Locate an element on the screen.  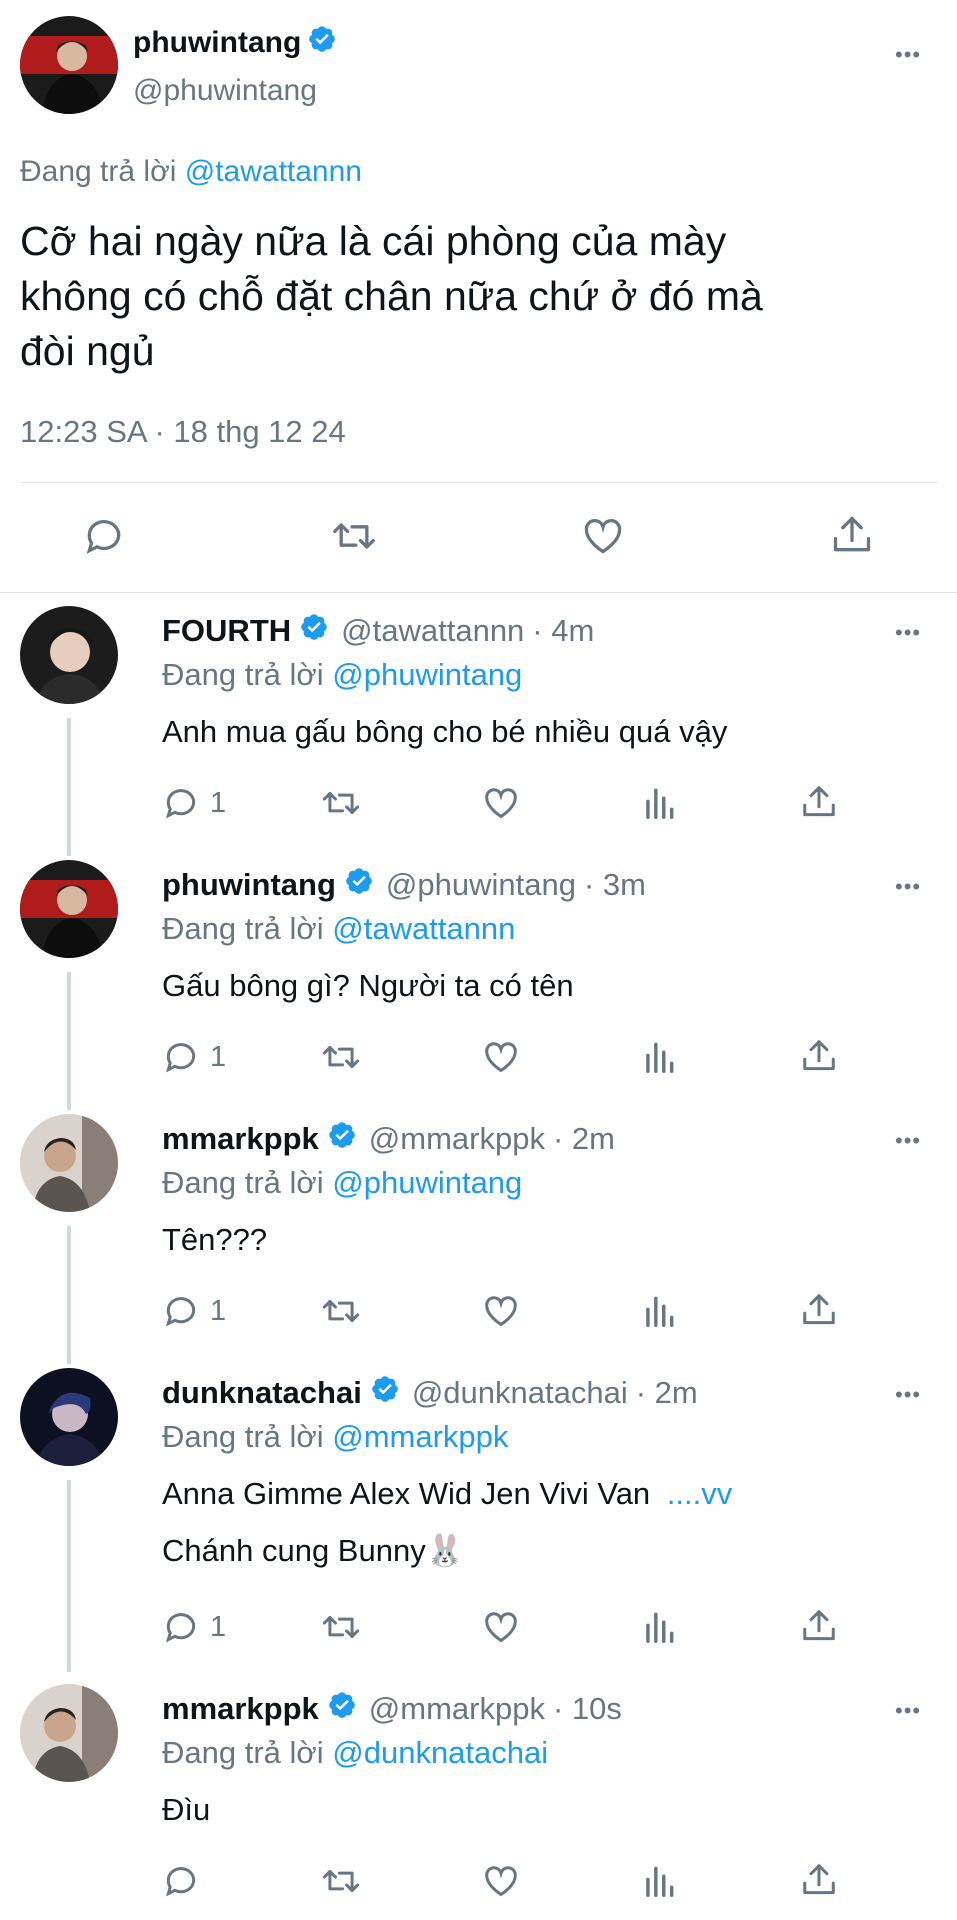
handle: @dunknatachai is located at coordinates (520, 1393).